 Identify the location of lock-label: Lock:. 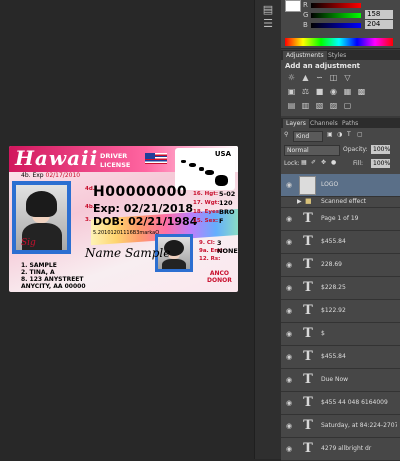
(292, 163).